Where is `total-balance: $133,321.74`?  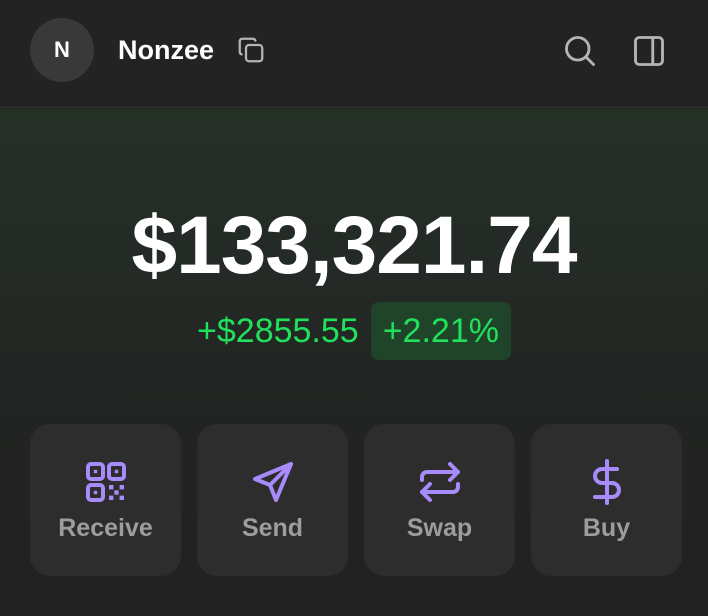 total-balance: $133,321.74 is located at coordinates (354, 245).